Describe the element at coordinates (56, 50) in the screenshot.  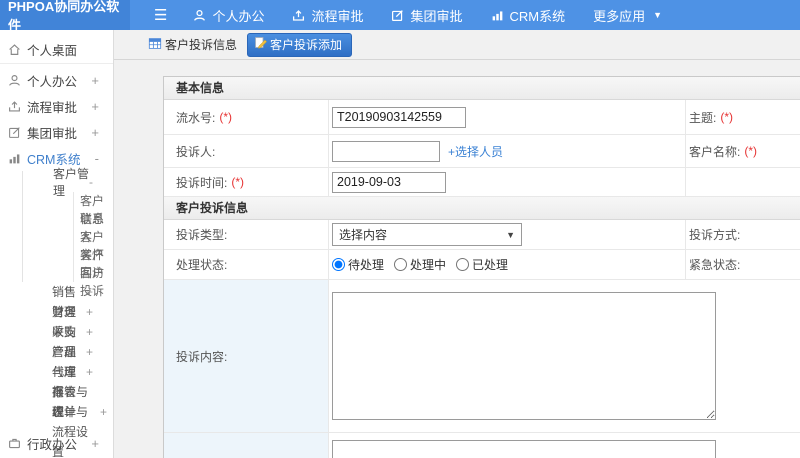
I see `sidebar-item-desktop: 个人桌面` at that location.